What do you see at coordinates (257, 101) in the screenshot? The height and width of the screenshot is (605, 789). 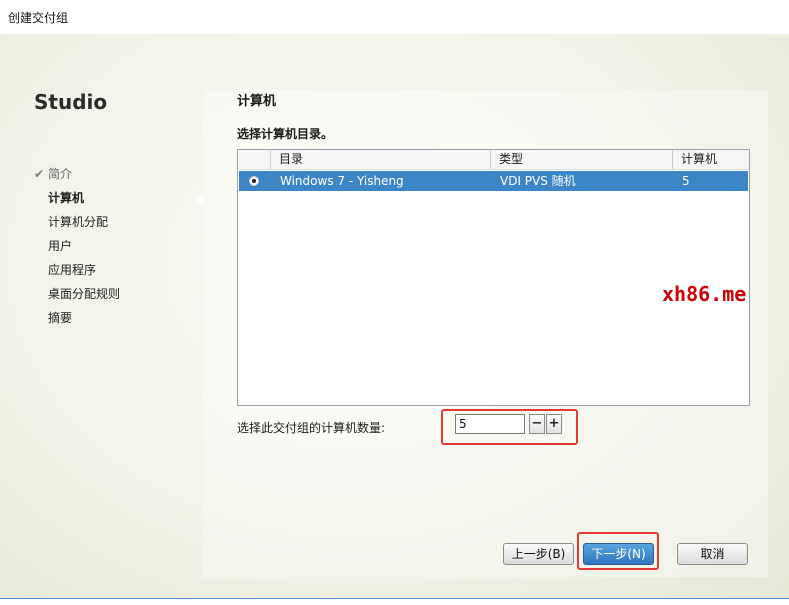 I see `page-title: 计算机` at bounding box center [257, 101].